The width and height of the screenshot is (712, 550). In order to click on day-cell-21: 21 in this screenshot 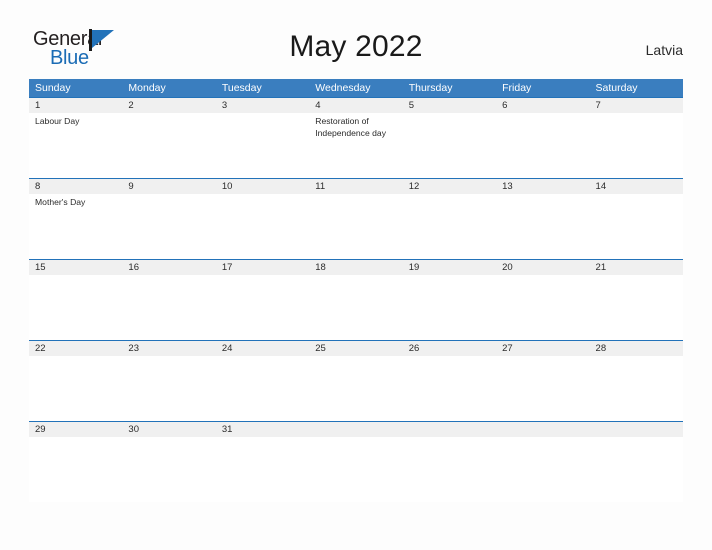, I will do `click(636, 300)`.